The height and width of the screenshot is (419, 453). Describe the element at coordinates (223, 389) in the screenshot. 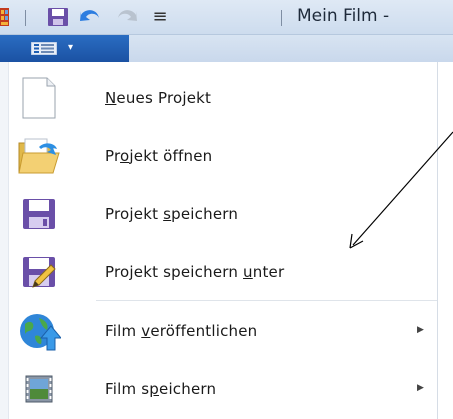

I see `menu-item-save-film: Film speichern ▶` at that location.